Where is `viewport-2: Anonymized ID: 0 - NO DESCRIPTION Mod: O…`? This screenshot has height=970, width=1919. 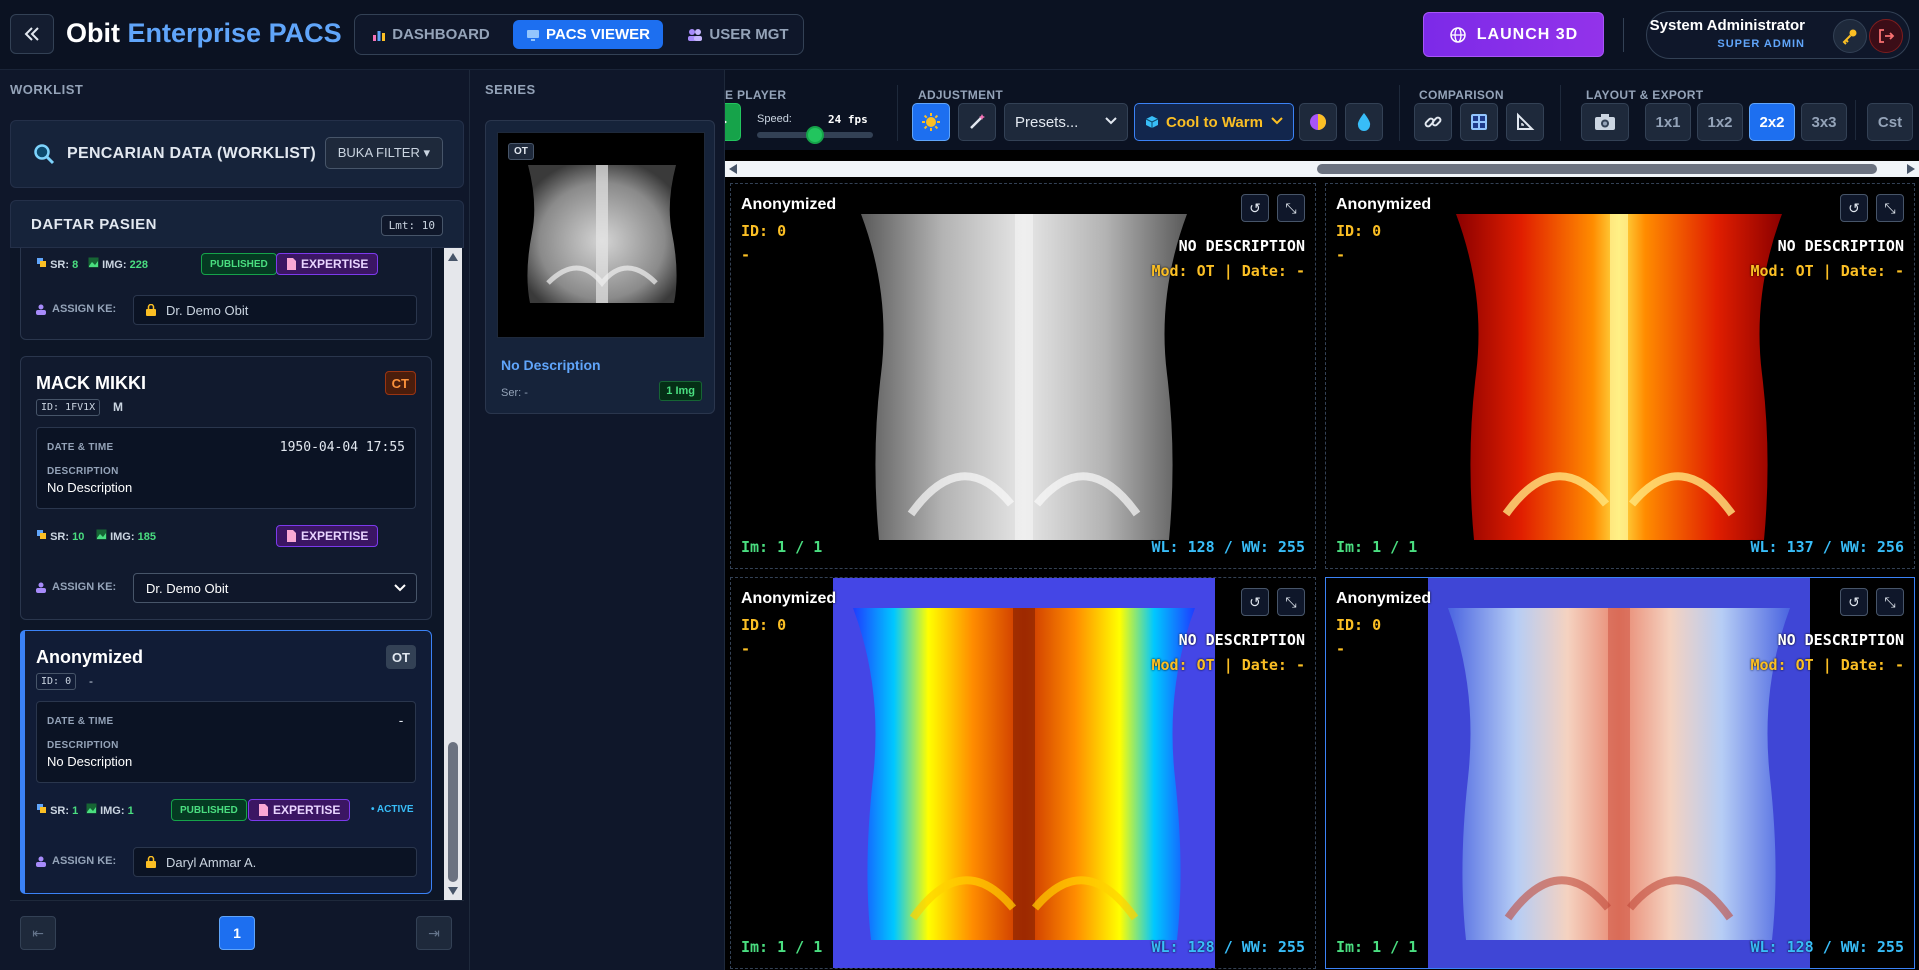
viewport-2: Anonymized ID: 0 - NO DESCRIPTION Mod: O… is located at coordinates (1620, 376).